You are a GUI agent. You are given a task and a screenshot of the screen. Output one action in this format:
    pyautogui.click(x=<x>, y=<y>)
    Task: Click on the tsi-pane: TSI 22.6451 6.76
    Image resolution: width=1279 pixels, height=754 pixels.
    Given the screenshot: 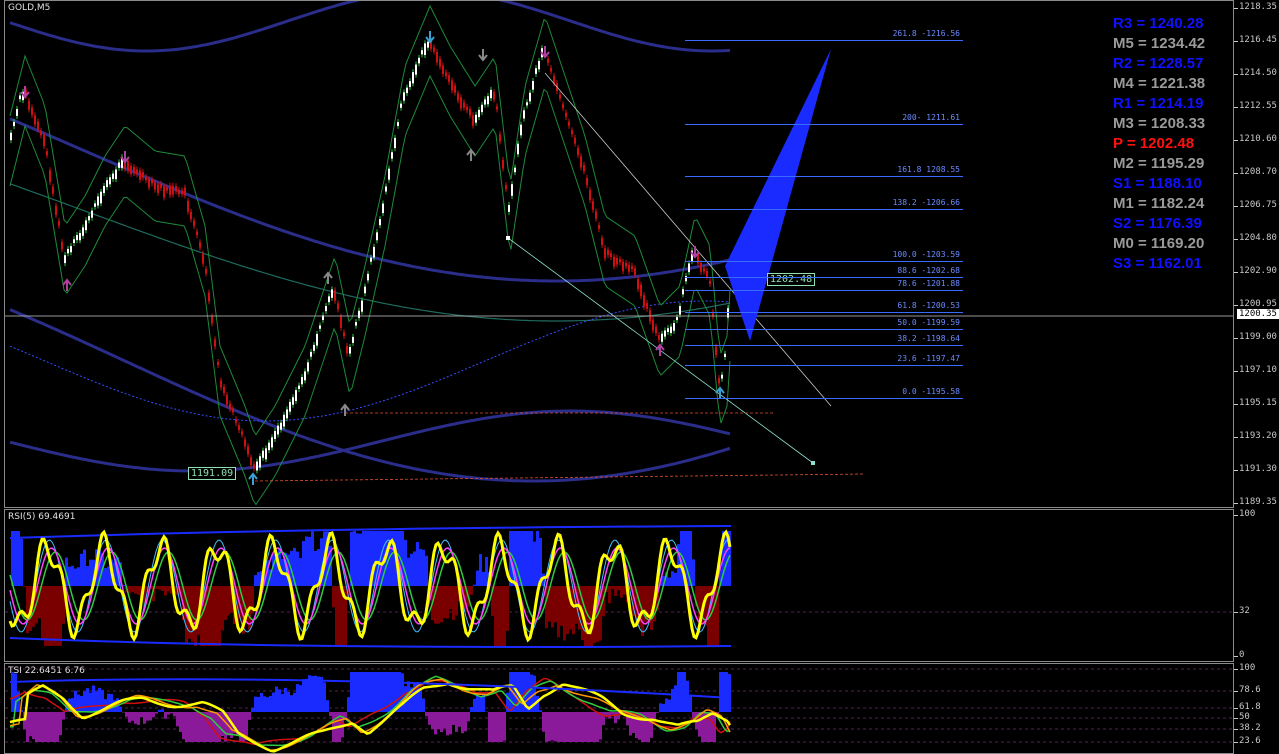 What is the action you would take?
    pyautogui.click(x=619, y=708)
    